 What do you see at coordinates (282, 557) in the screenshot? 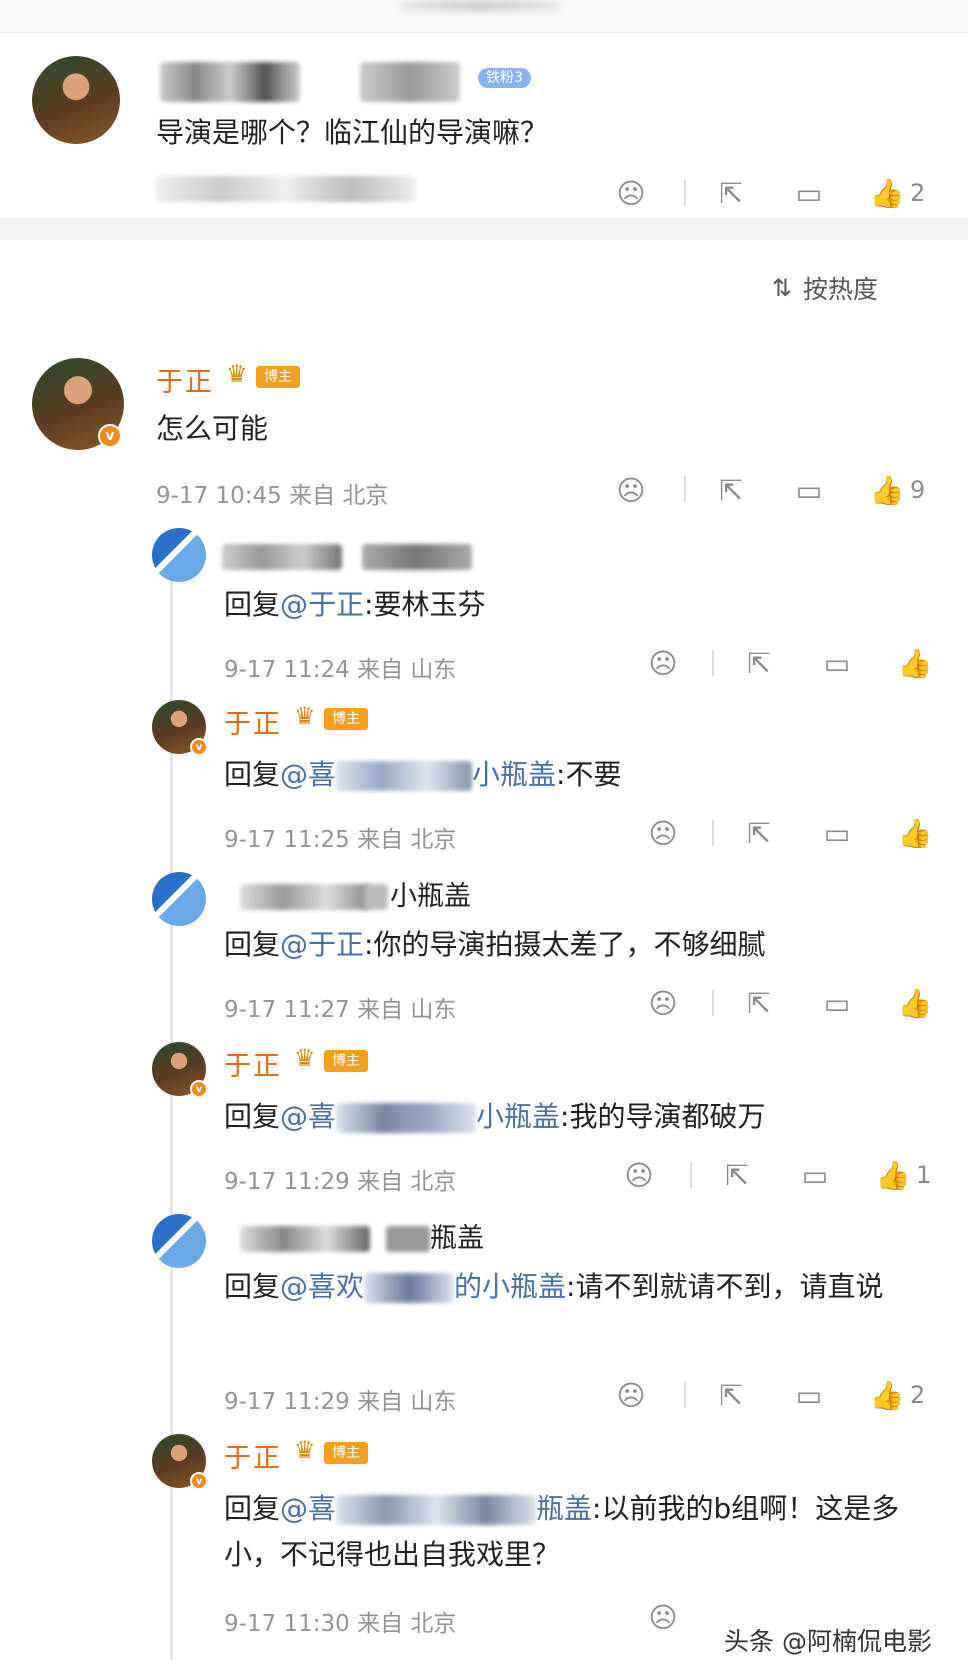
I see `username-blurred` at bounding box center [282, 557].